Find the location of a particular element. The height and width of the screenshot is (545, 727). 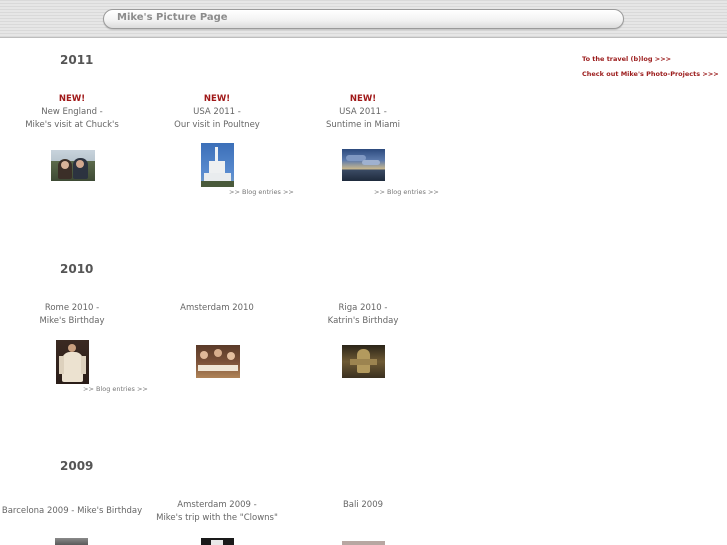

album-rome-2010: Rome 2010 - Mike's Birthday is located at coordinates (73, 315).